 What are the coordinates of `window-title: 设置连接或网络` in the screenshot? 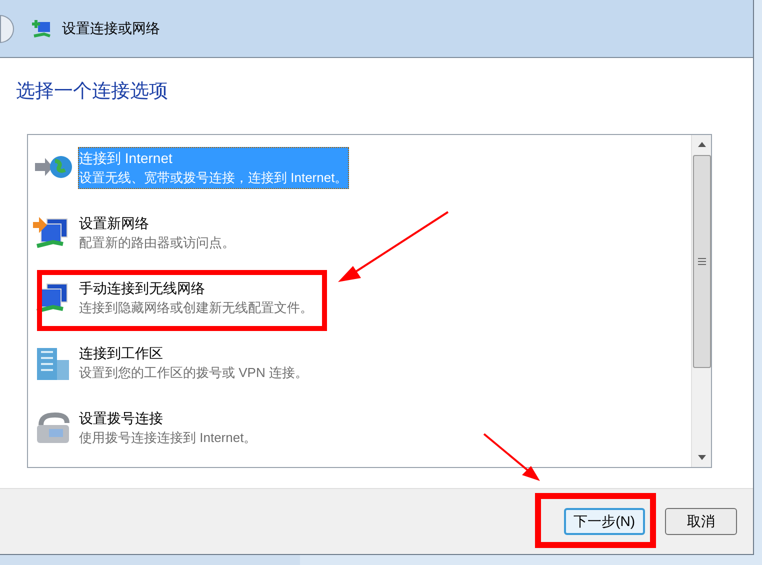 It's located at (111, 28).